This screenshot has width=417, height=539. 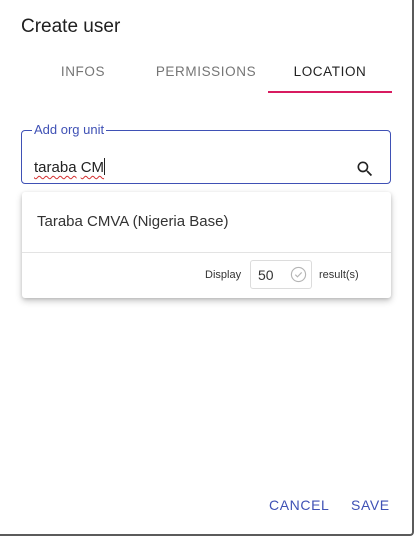 I want to click on tab-location: LOCATION, so click(x=330, y=72).